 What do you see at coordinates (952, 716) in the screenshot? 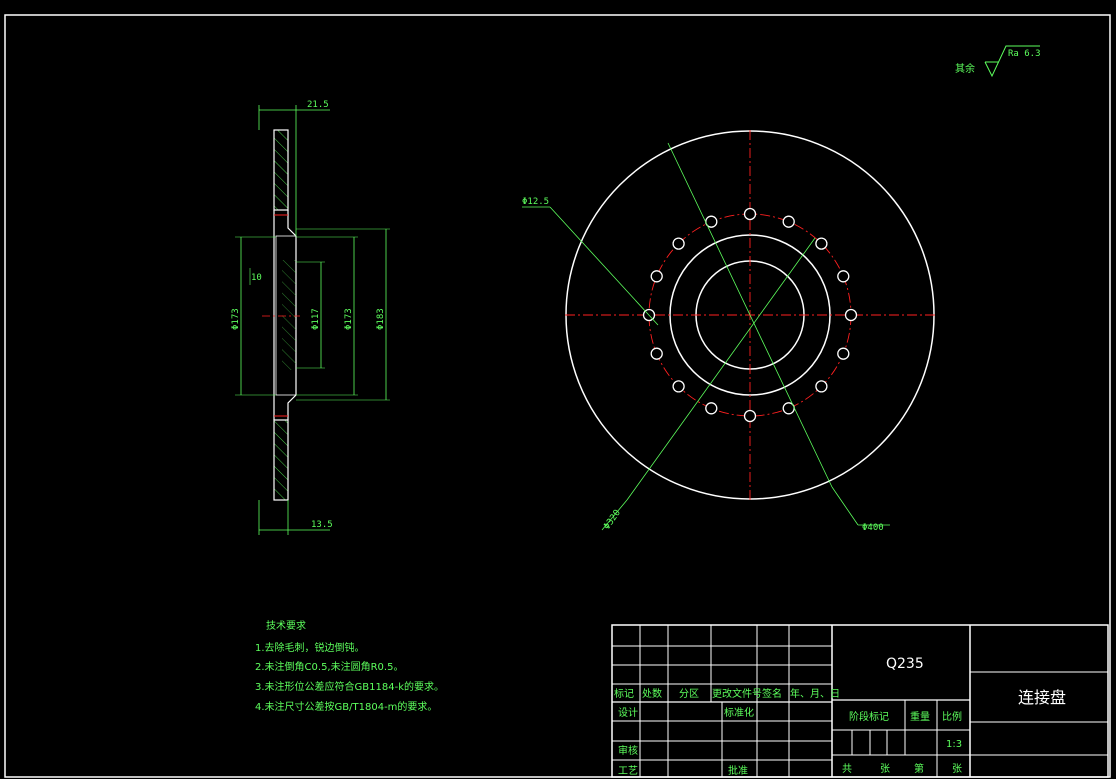
I see `label-scale: 比例` at bounding box center [952, 716].